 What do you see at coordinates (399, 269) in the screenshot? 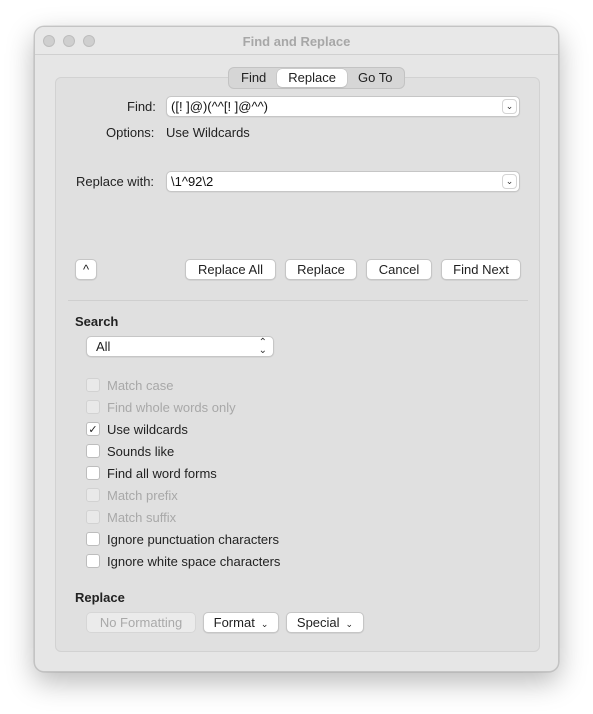
I see `cancel-button: Cancel` at bounding box center [399, 269].